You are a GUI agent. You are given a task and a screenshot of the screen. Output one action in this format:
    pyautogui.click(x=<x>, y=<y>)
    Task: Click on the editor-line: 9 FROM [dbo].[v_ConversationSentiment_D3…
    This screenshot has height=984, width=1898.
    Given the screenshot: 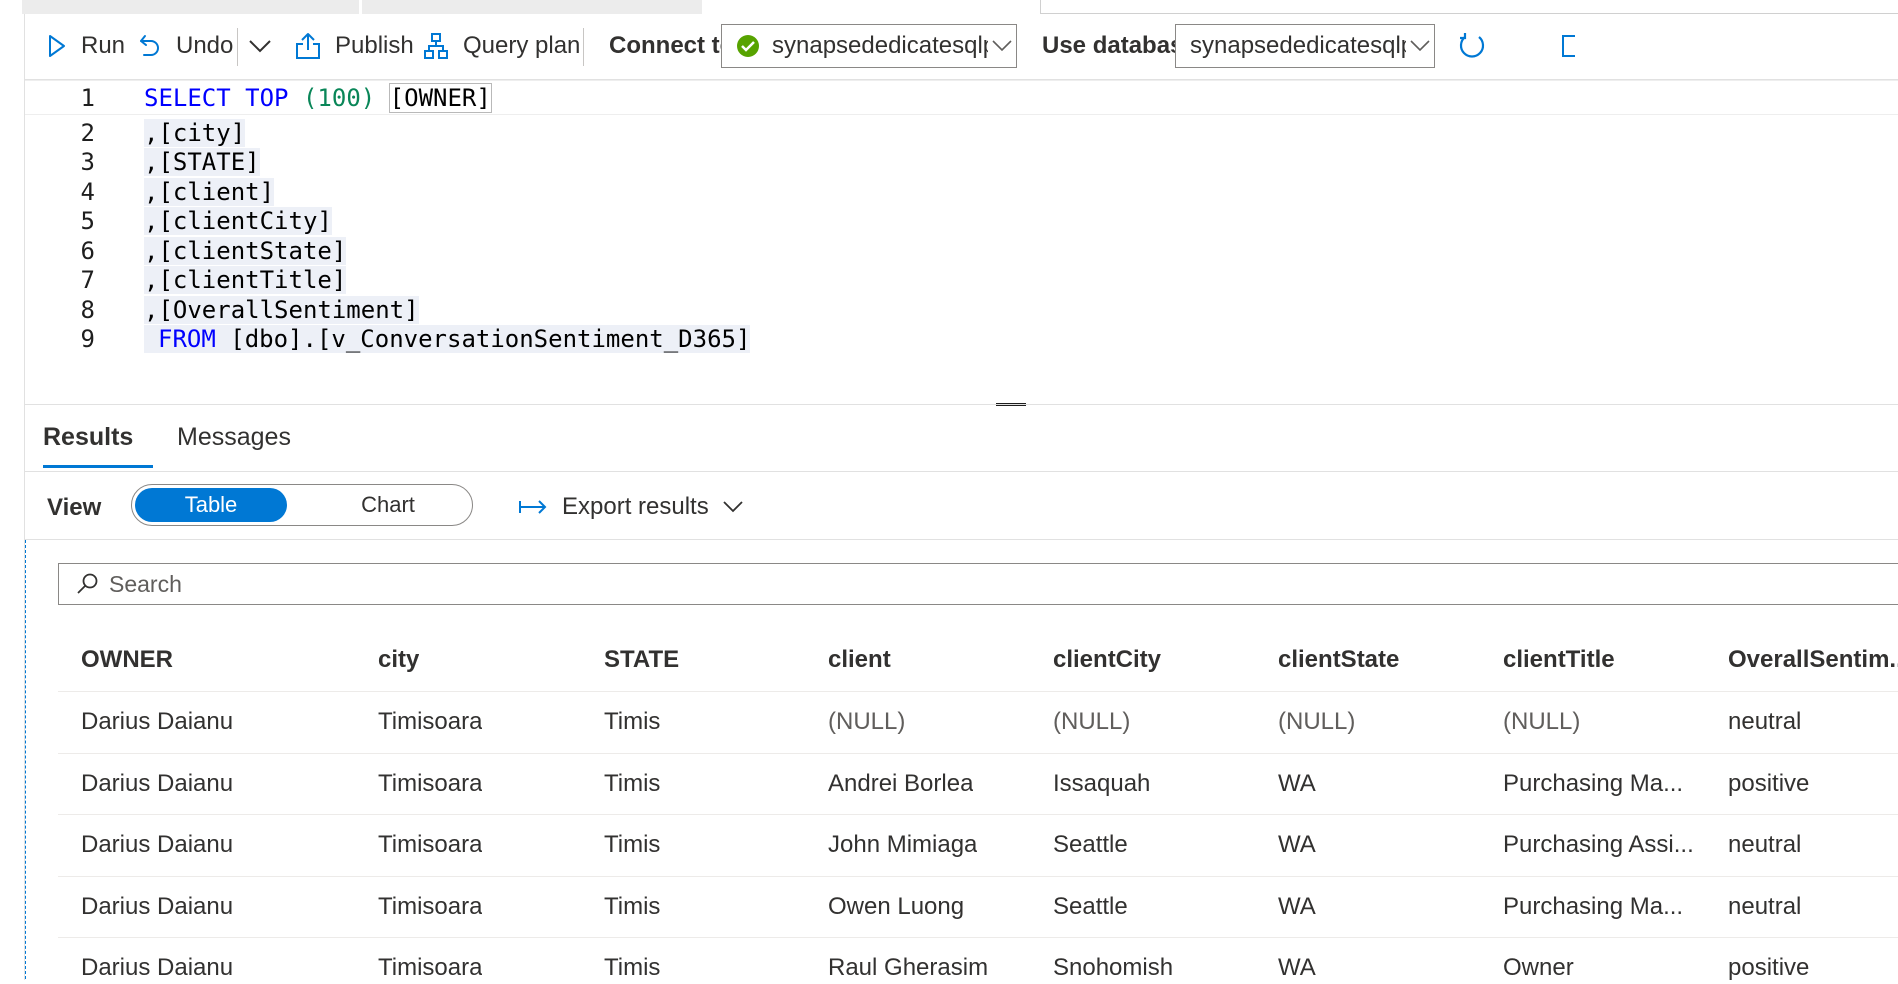 What is the action you would take?
    pyautogui.click(x=961, y=338)
    